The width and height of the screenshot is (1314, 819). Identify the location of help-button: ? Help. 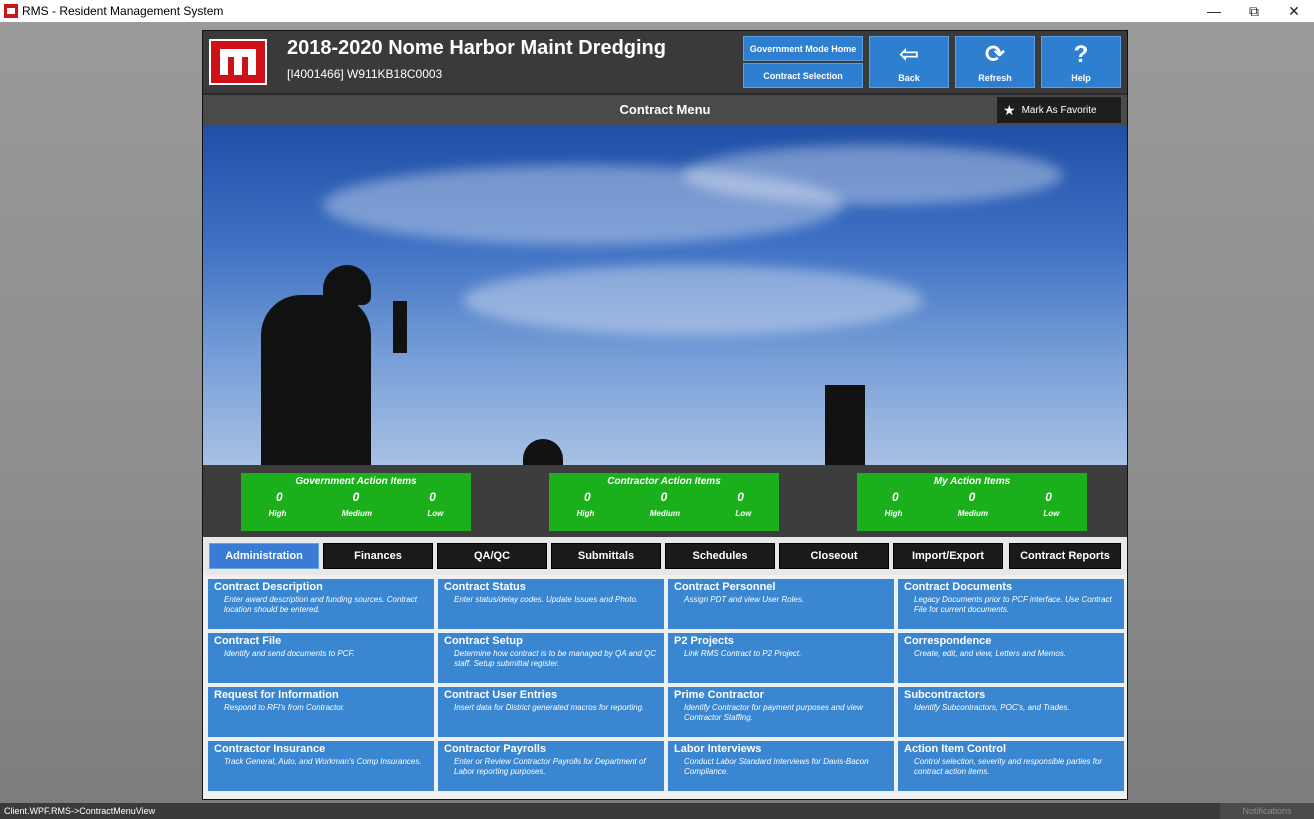
(1081, 62).